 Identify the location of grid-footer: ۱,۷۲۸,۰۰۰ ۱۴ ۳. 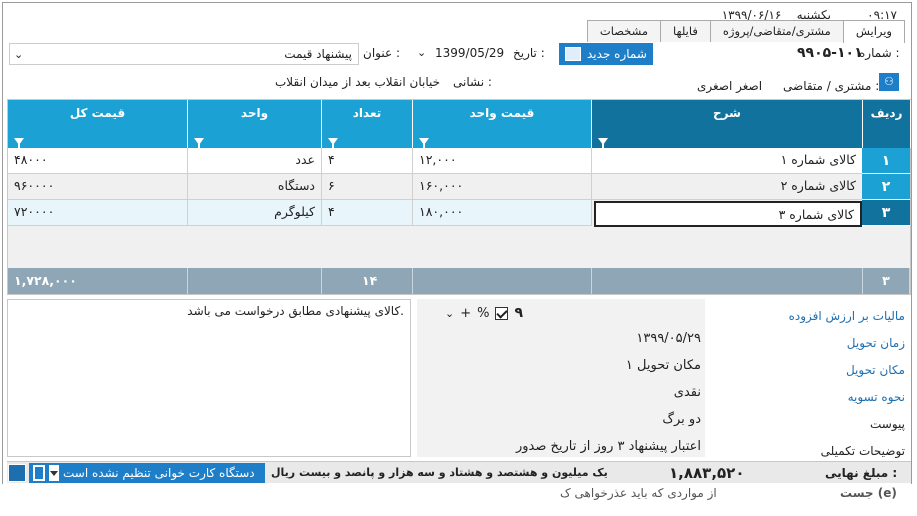
(459, 281).